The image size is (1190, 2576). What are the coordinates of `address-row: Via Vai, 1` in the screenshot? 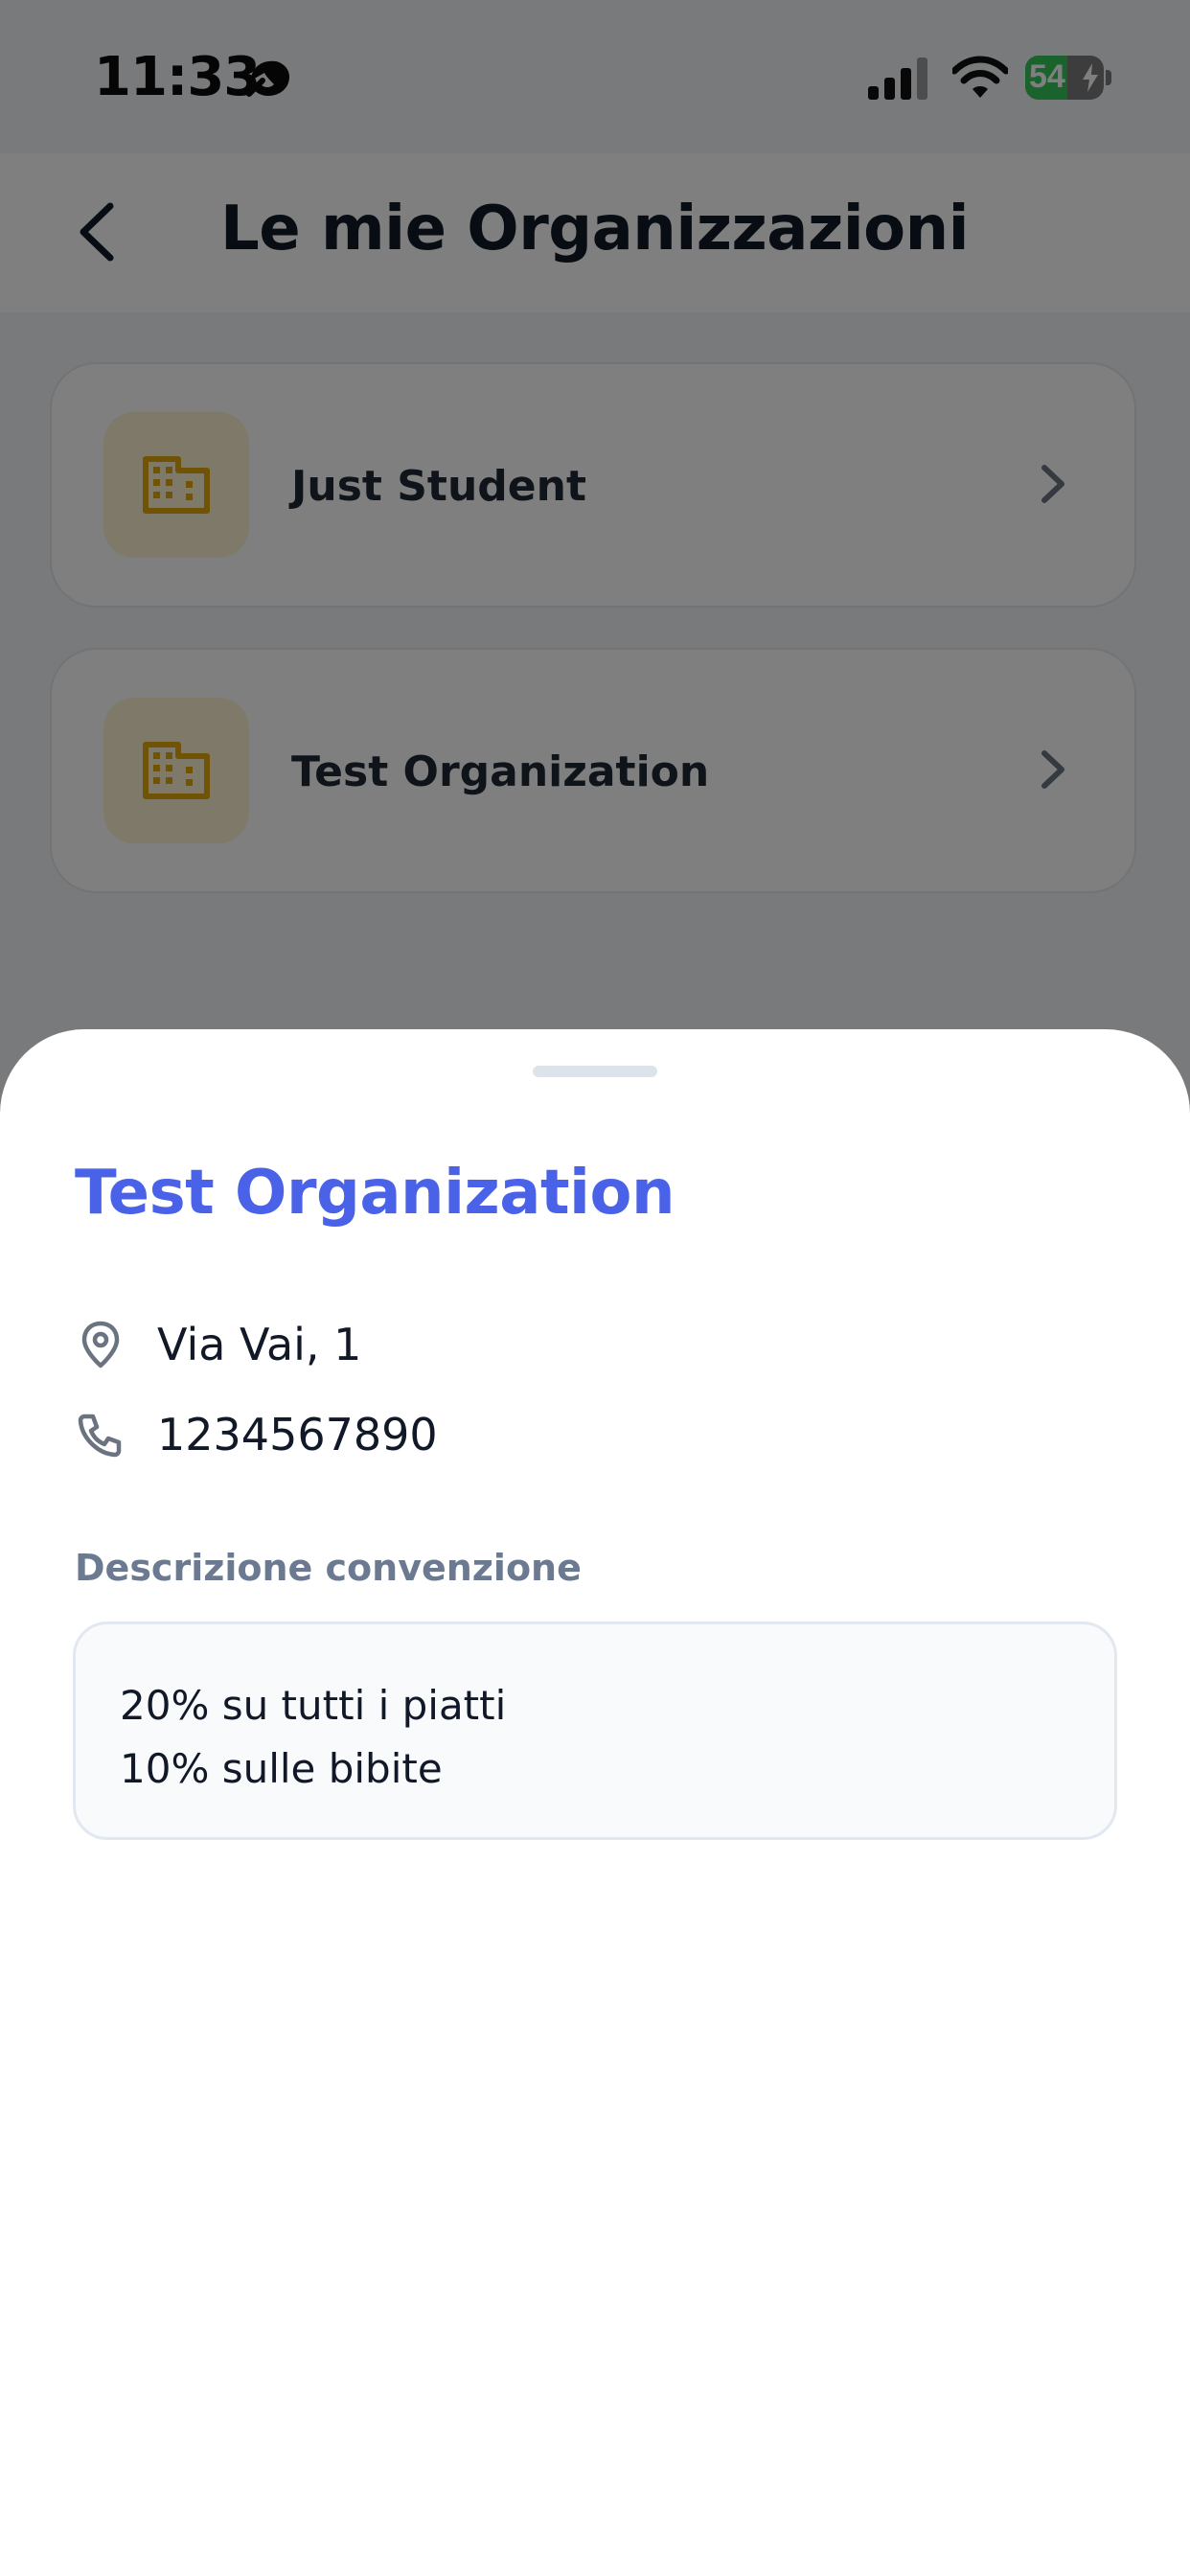 It's located at (218, 1344).